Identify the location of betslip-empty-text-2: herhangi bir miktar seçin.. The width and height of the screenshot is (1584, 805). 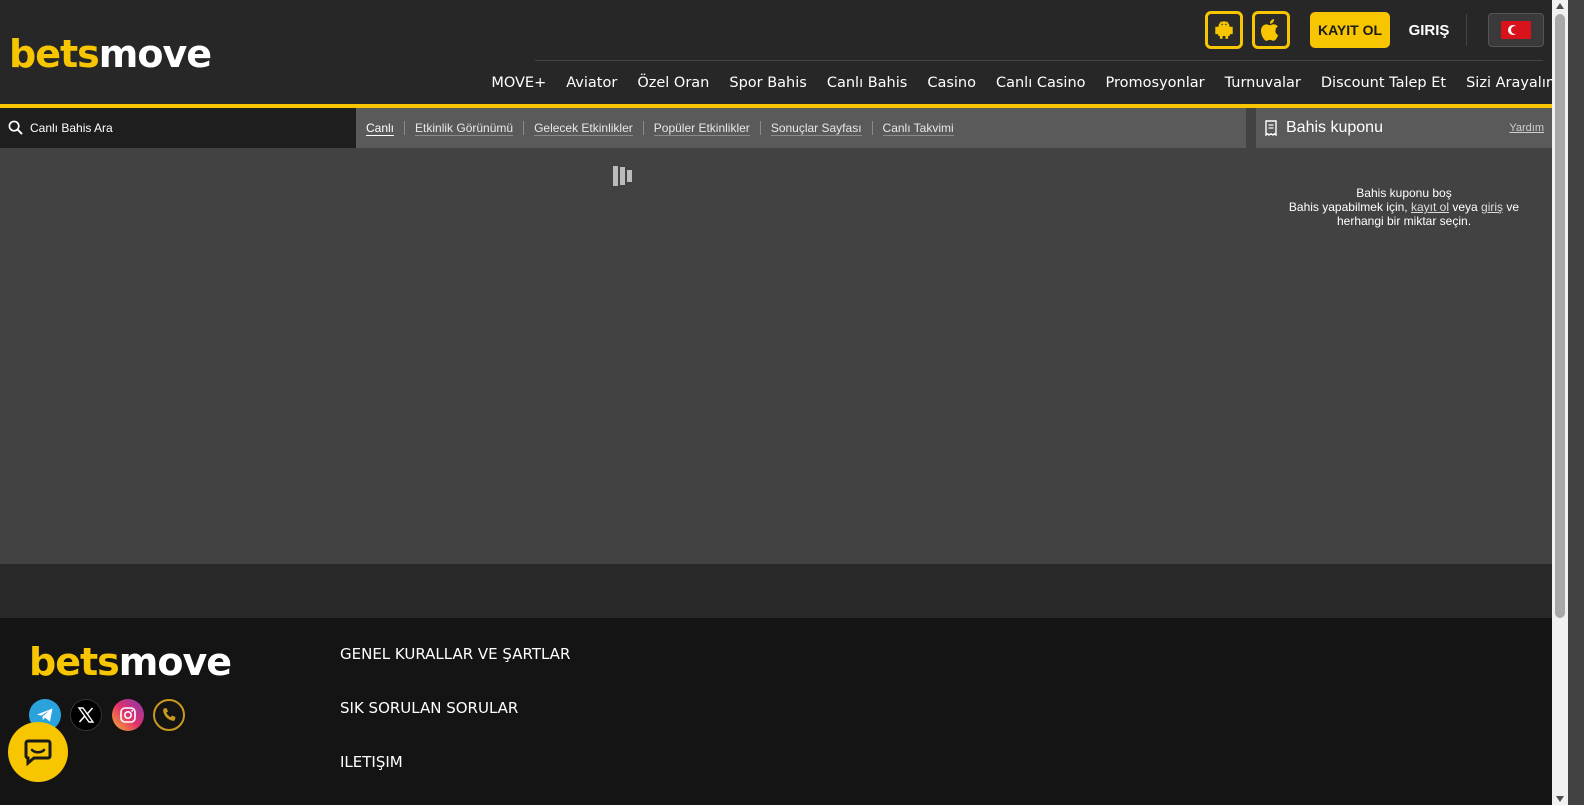
(1404, 221).